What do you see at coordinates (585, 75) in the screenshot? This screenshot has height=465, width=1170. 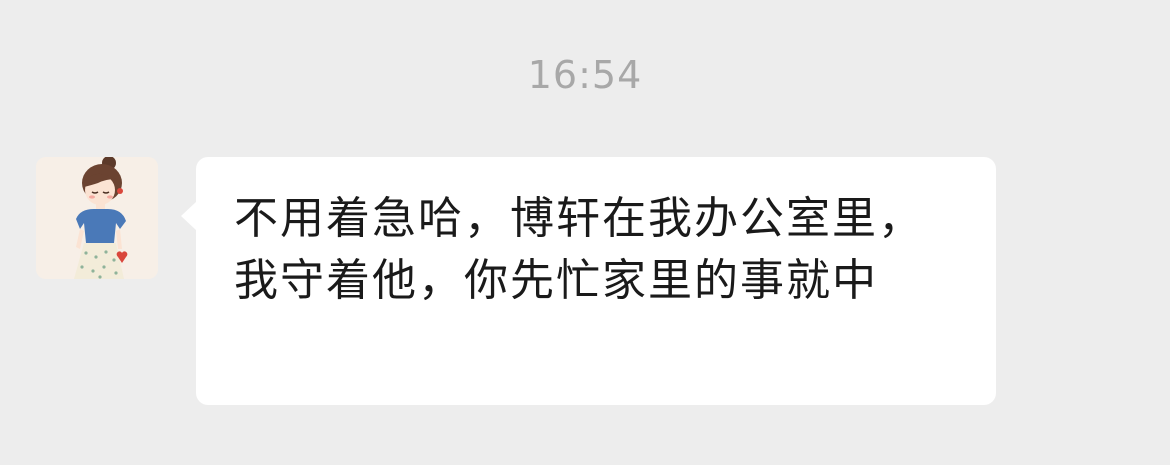 I see `message-timestamp: 16:54` at bounding box center [585, 75].